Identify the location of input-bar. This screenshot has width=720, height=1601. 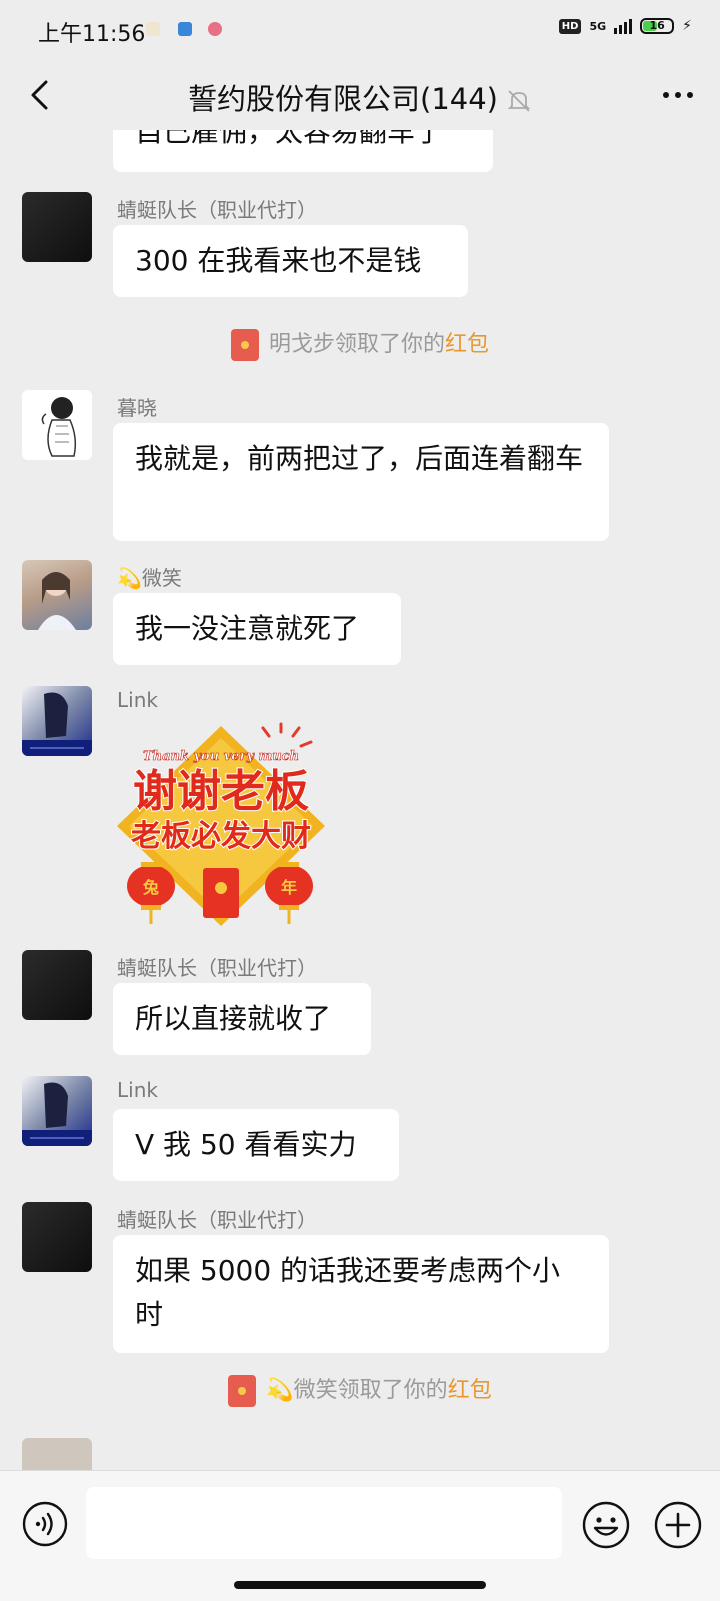
(360, 1535).